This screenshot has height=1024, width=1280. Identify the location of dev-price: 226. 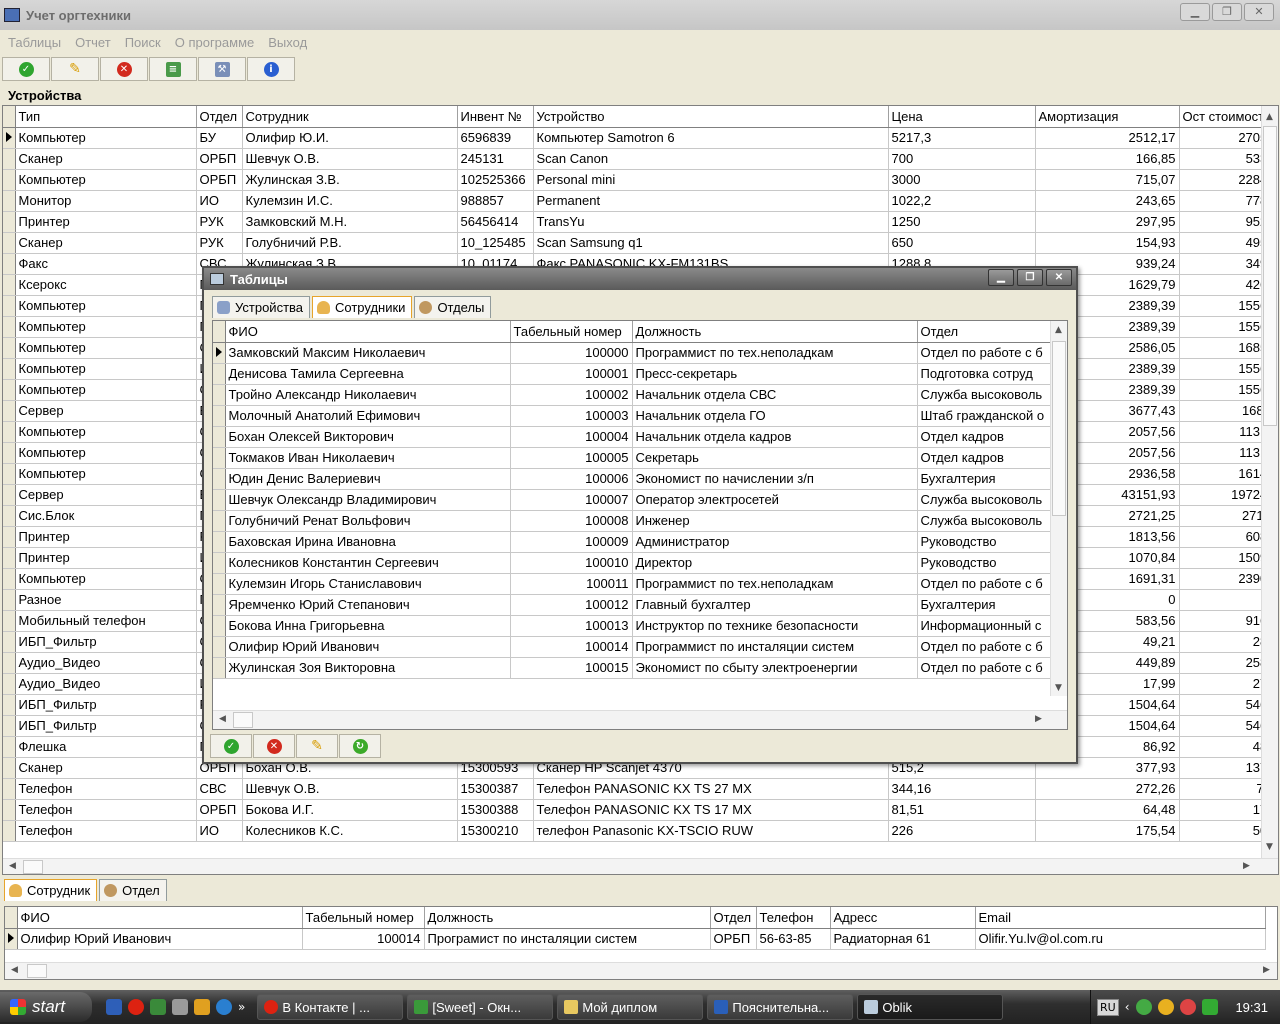
(962, 831).